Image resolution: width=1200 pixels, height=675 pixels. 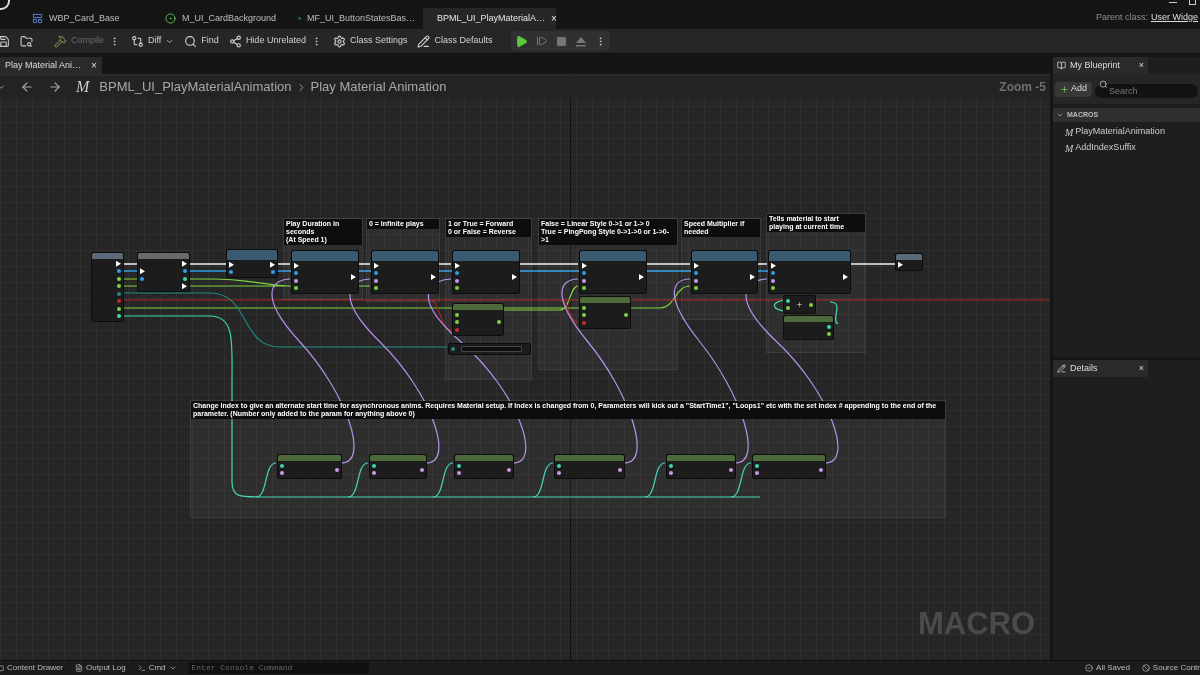 What do you see at coordinates (455, 41) in the screenshot?
I see `toolbar-button: Class Defaults` at bounding box center [455, 41].